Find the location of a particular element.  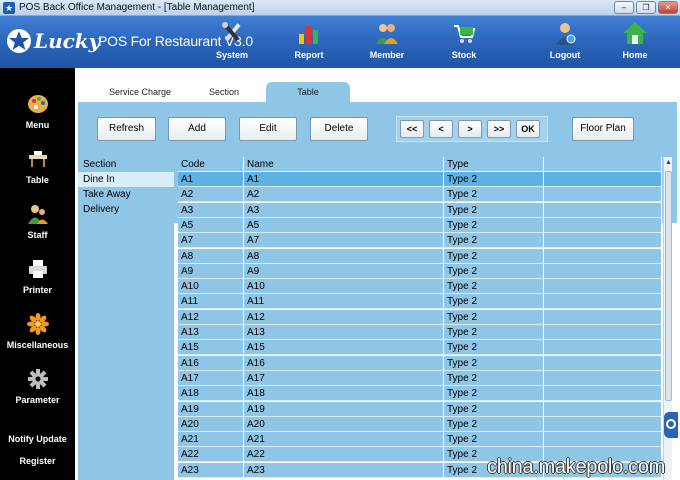

nav-logout: Logout is located at coordinates (565, 43).